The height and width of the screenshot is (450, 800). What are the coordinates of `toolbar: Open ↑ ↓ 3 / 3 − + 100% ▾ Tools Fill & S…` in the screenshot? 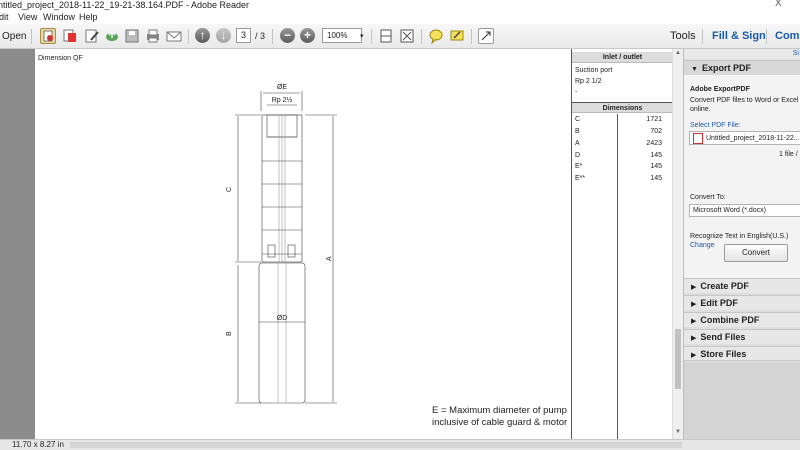 It's located at (400, 36).